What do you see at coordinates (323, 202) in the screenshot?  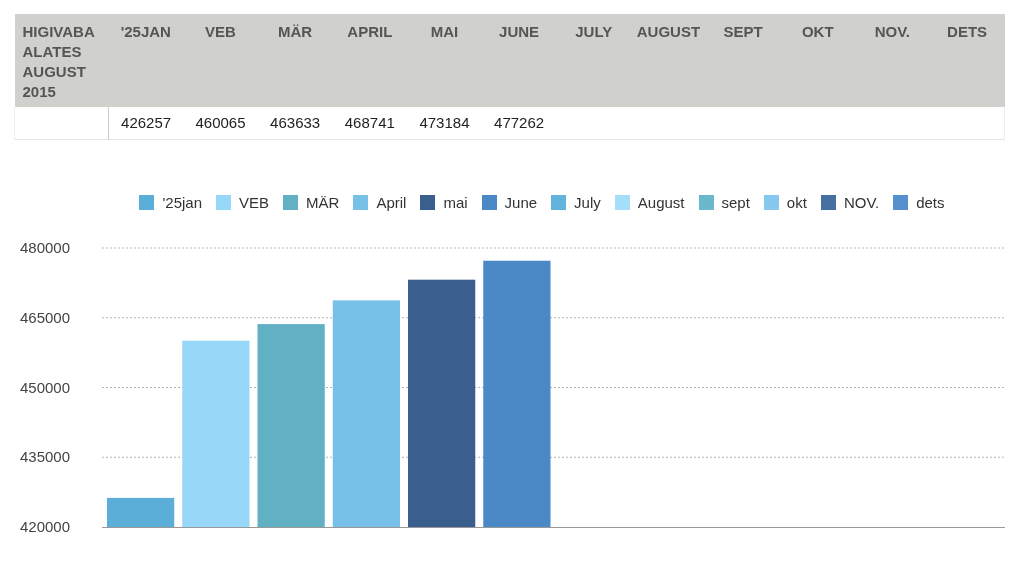 I see `legend-label: MÄR` at bounding box center [323, 202].